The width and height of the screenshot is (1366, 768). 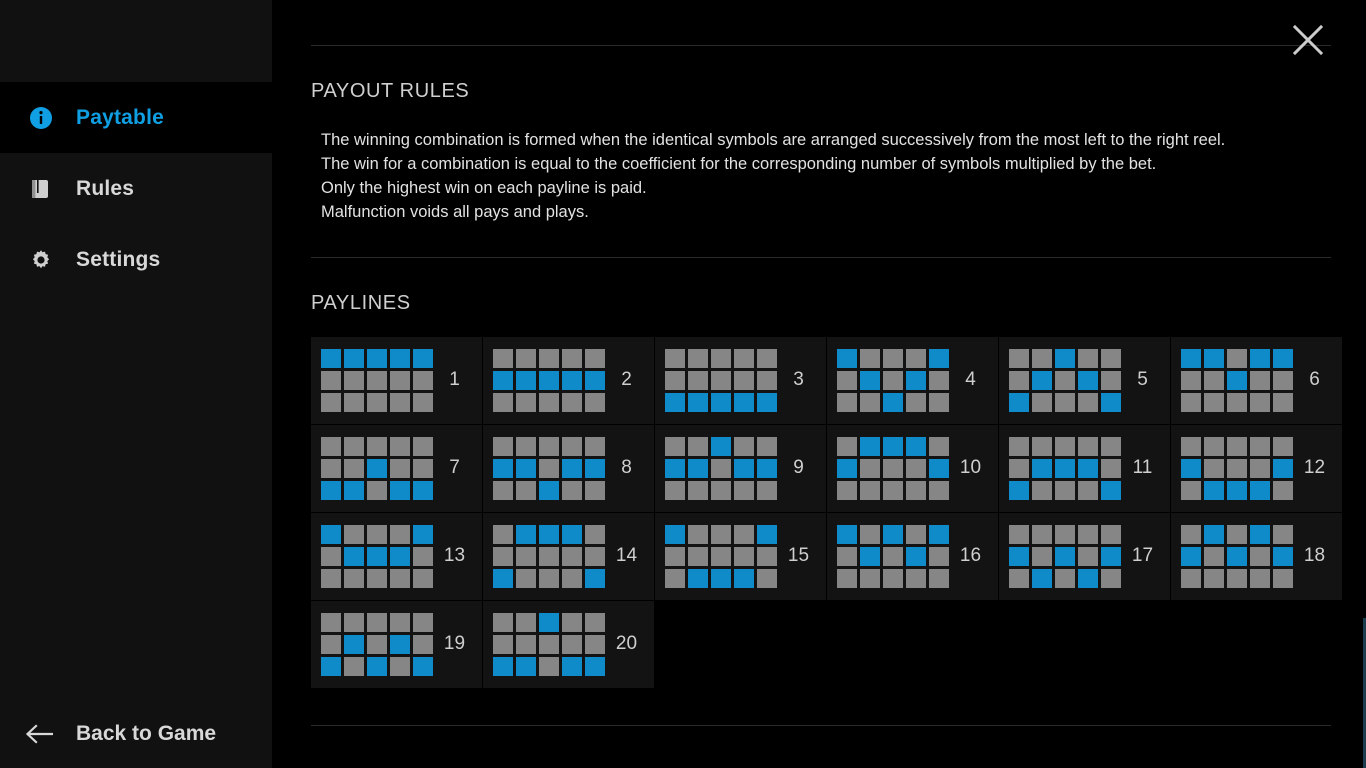 I want to click on payline-item-14: 14, so click(x=569, y=556).